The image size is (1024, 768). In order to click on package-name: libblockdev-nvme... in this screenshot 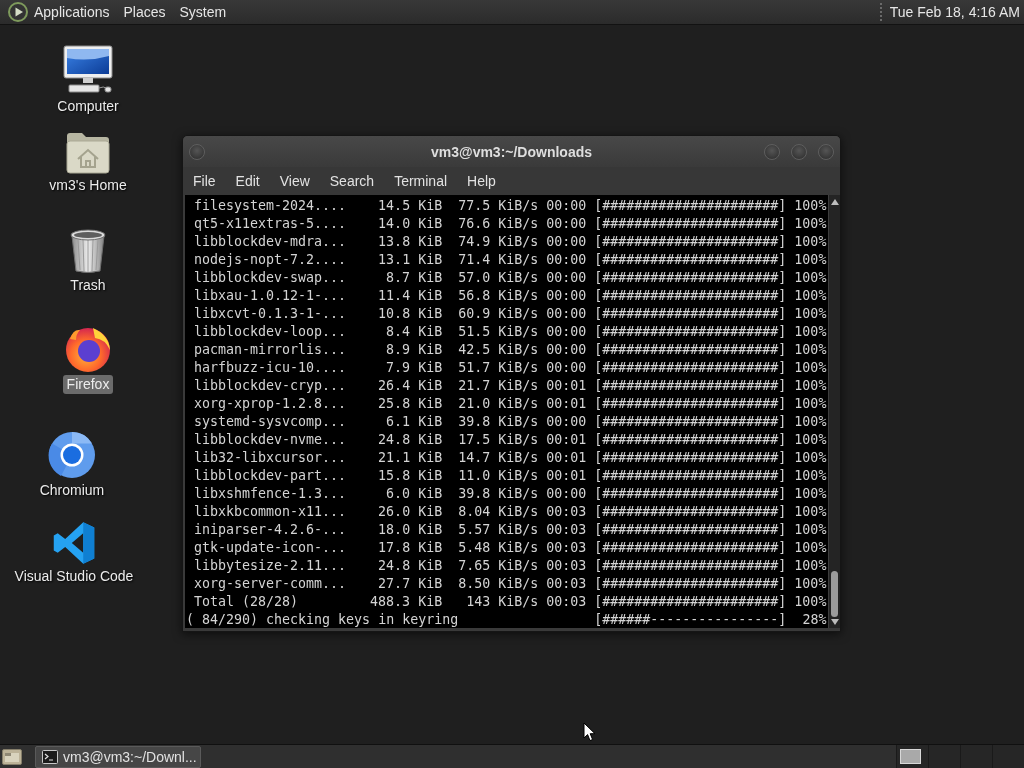, I will do `click(270, 440)`.